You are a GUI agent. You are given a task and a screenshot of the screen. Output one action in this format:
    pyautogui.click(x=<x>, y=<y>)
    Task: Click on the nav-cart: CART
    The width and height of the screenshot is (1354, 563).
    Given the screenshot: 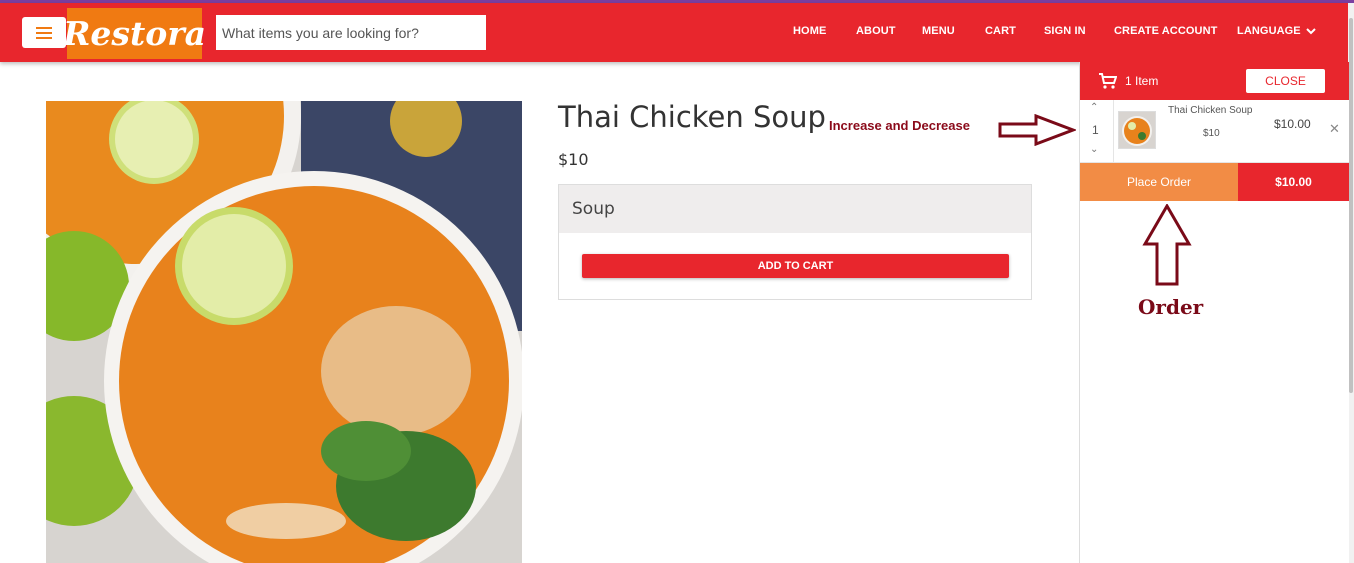 What is the action you would take?
    pyautogui.click(x=1000, y=31)
    